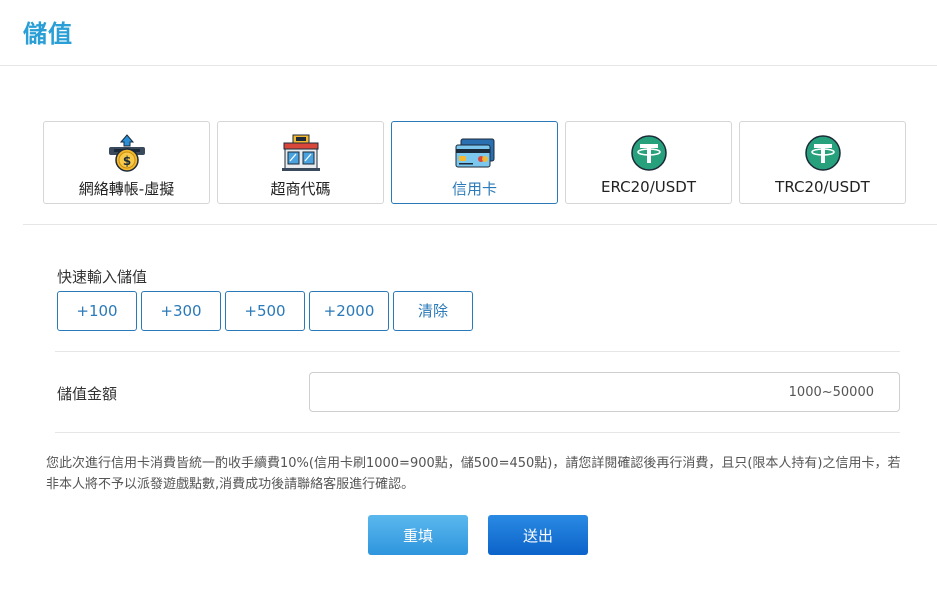 Image resolution: width=937 pixels, height=599 pixels. Describe the element at coordinates (300, 189) in the screenshot. I see `method-label: 超商代碼` at that location.